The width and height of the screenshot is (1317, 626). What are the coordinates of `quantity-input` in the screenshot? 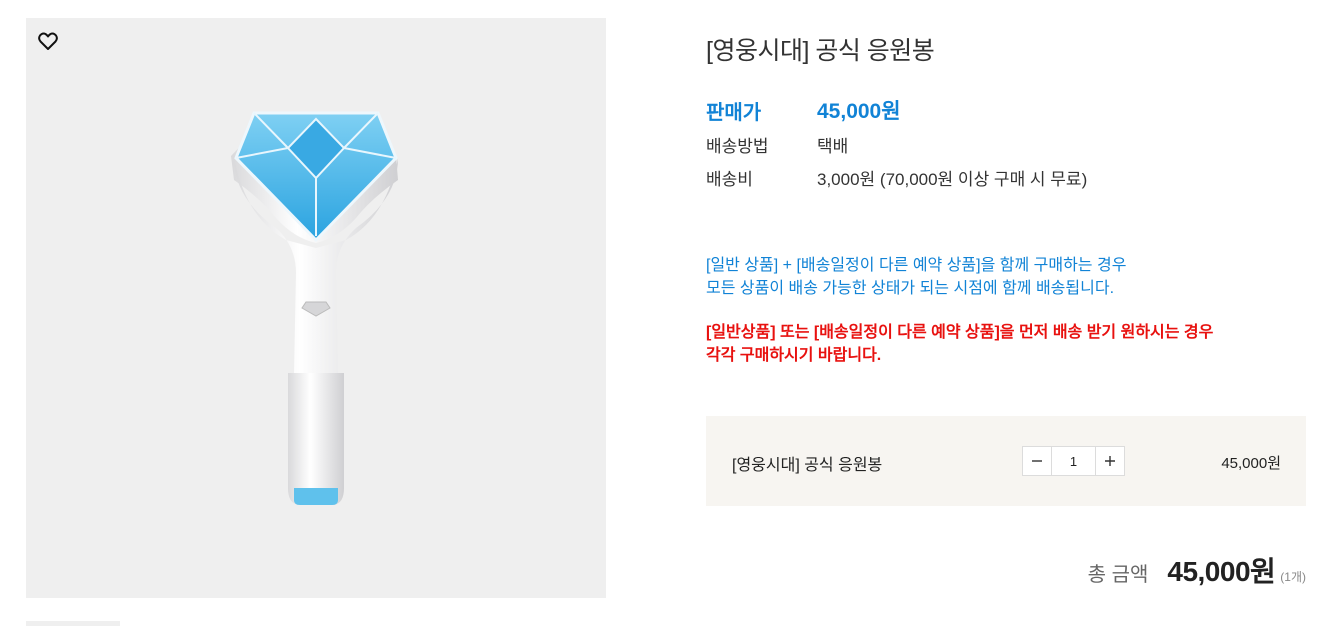 It's located at (1073, 461).